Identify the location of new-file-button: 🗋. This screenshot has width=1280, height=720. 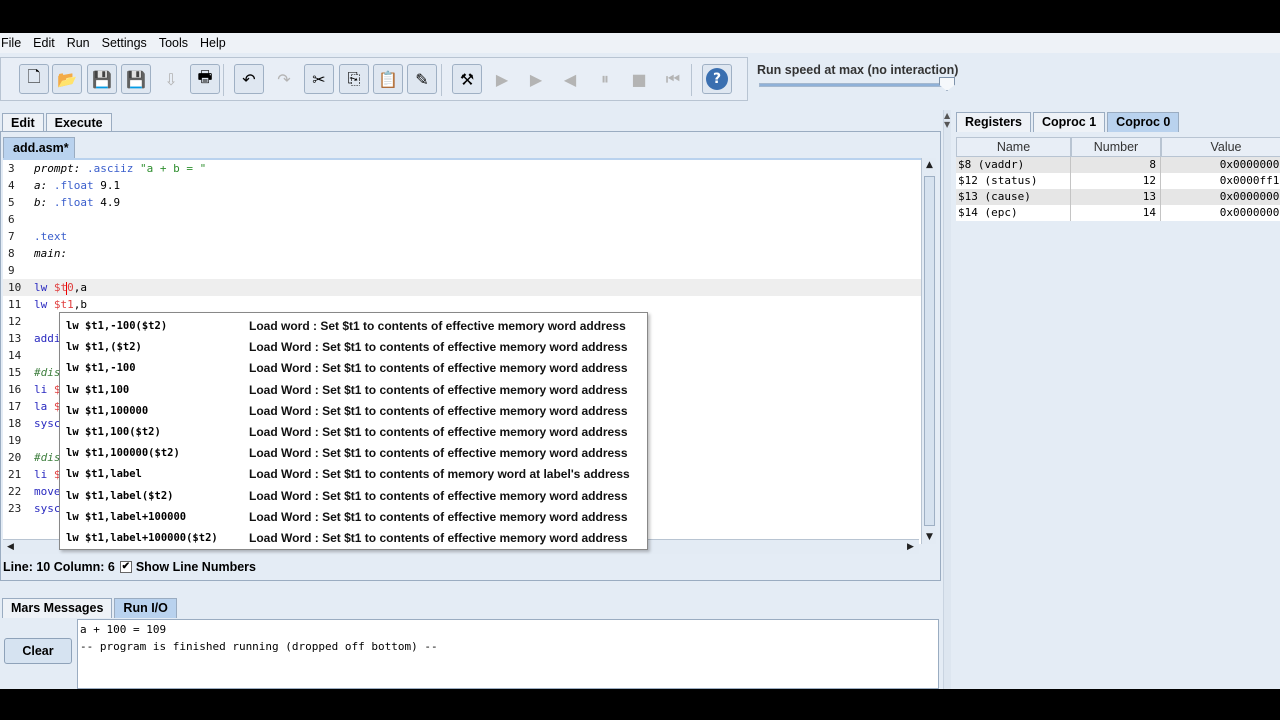
(34, 79).